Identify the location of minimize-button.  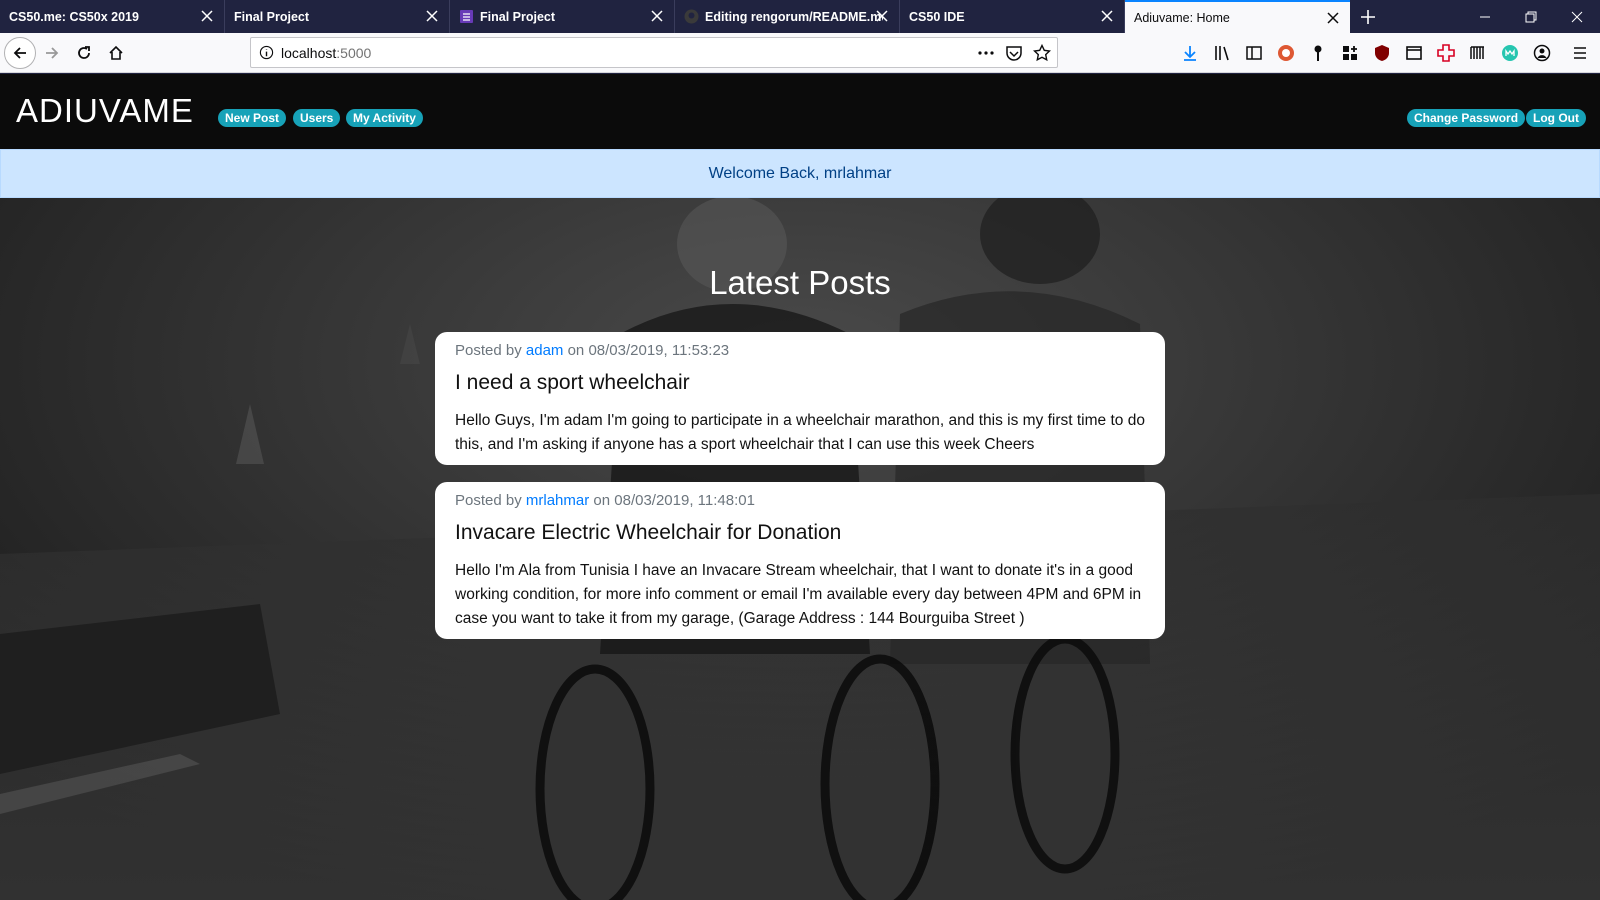
(1485, 16).